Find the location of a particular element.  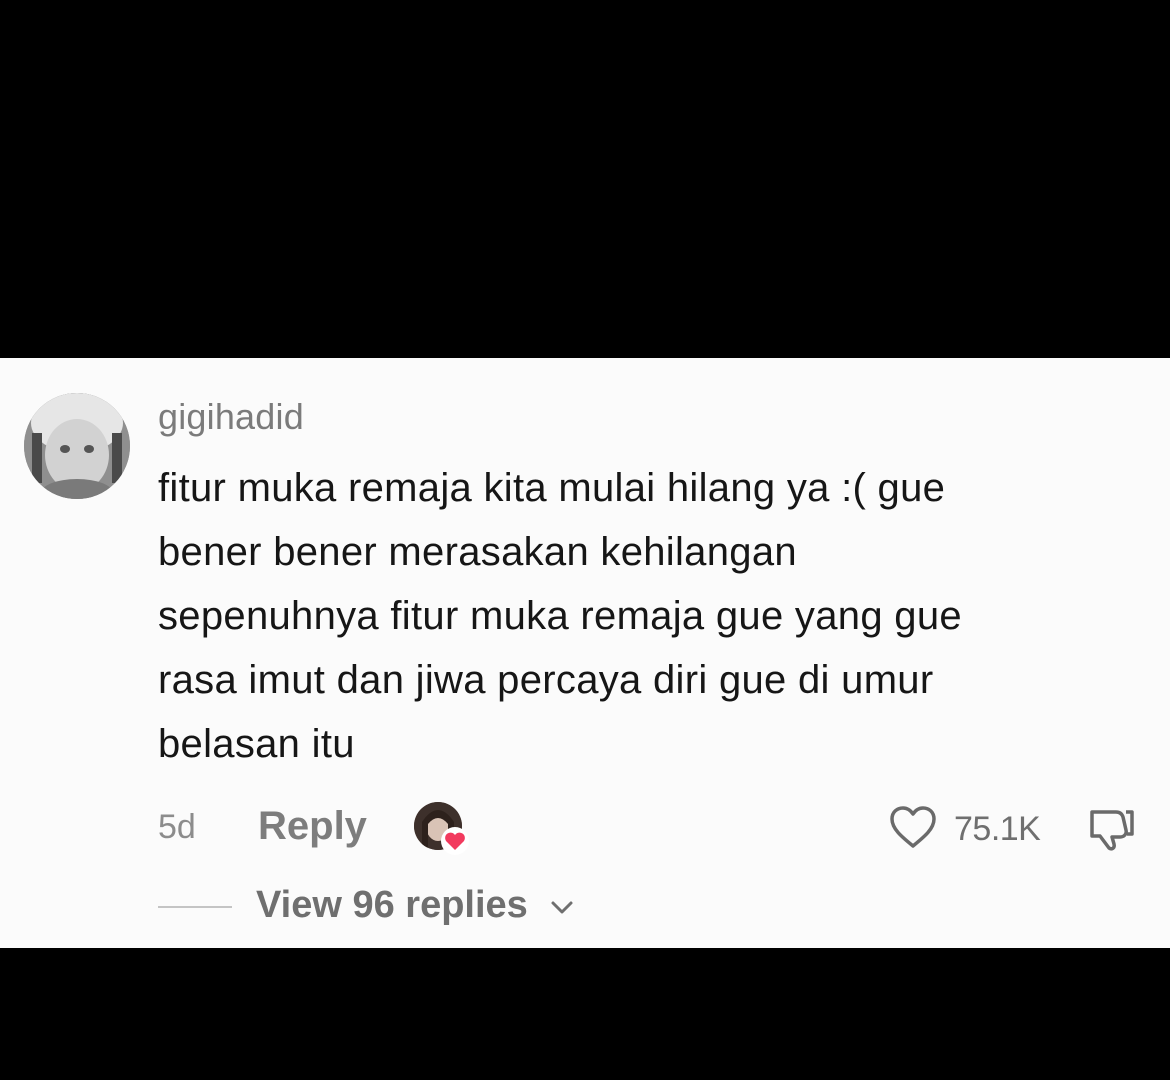

comment-line: bener bener merasakan kehilangan is located at coordinates (477, 552).